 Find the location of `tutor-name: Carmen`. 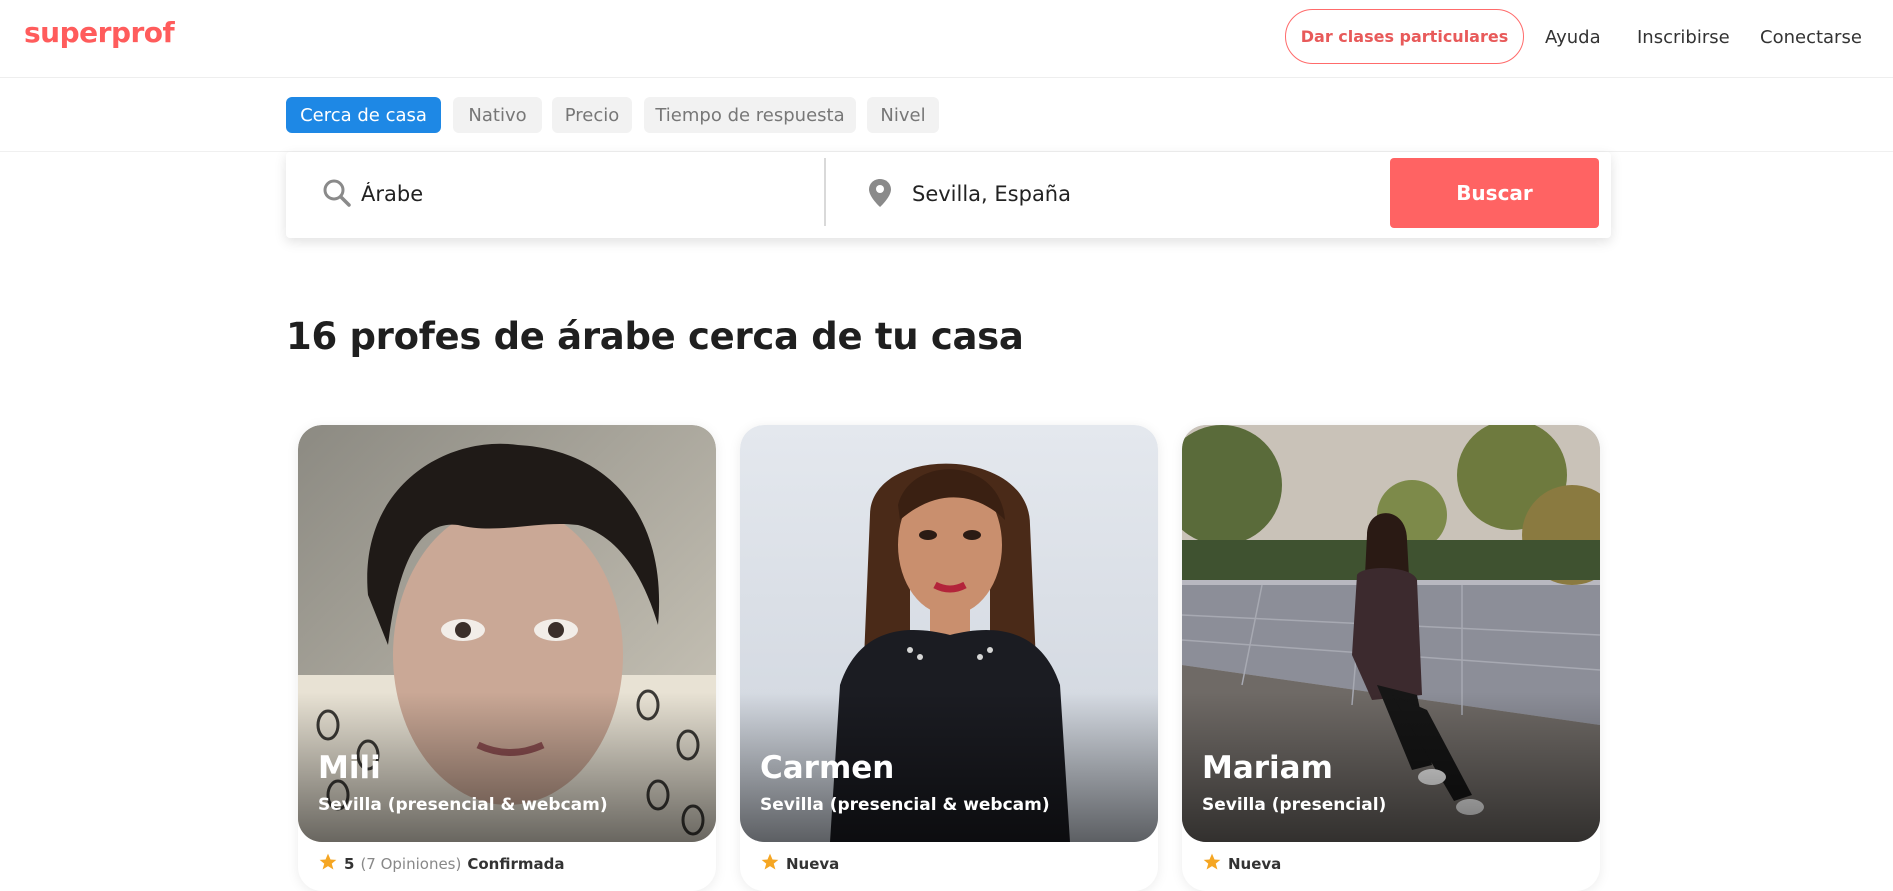

tutor-name: Carmen is located at coordinates (827, 768).